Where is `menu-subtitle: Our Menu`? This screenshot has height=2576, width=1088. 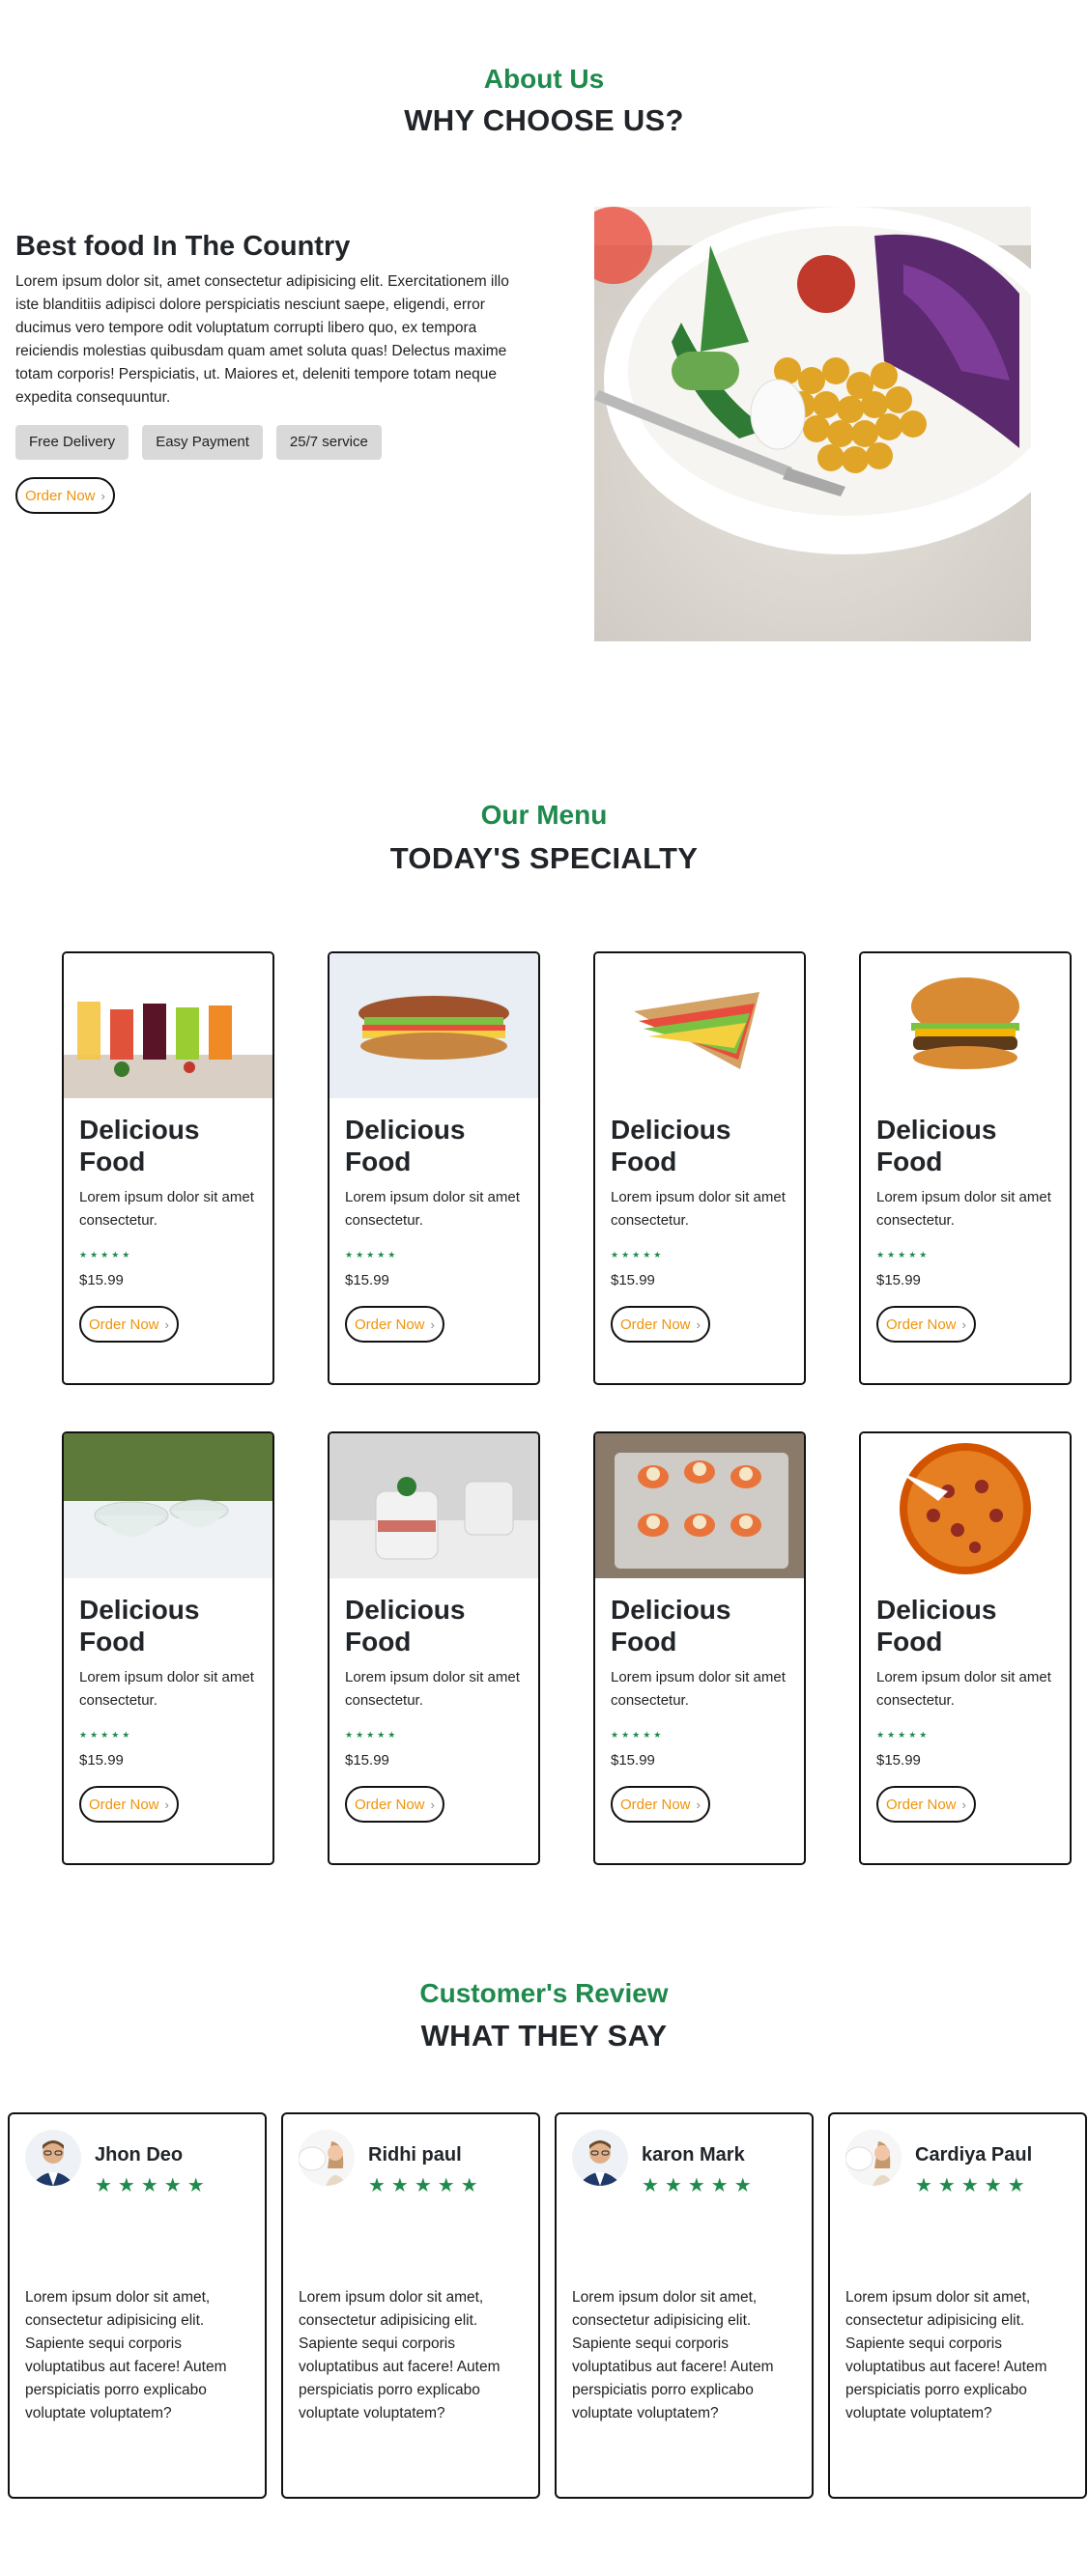
menu-subtitle: Our Menu is located at coordinates (544, 815).